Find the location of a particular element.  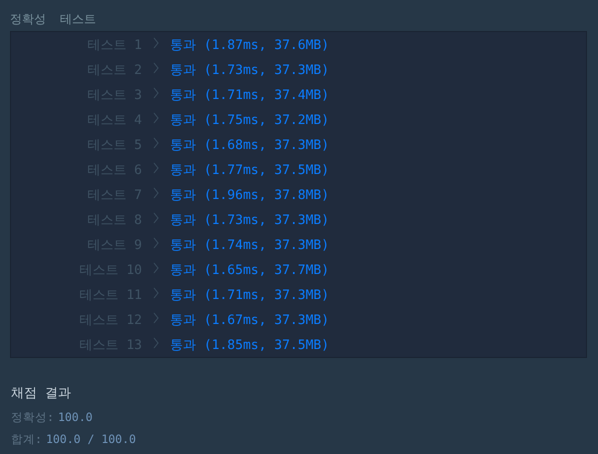

summary-value: 100.0 / 100.0 is located at coordinates (91, 439).